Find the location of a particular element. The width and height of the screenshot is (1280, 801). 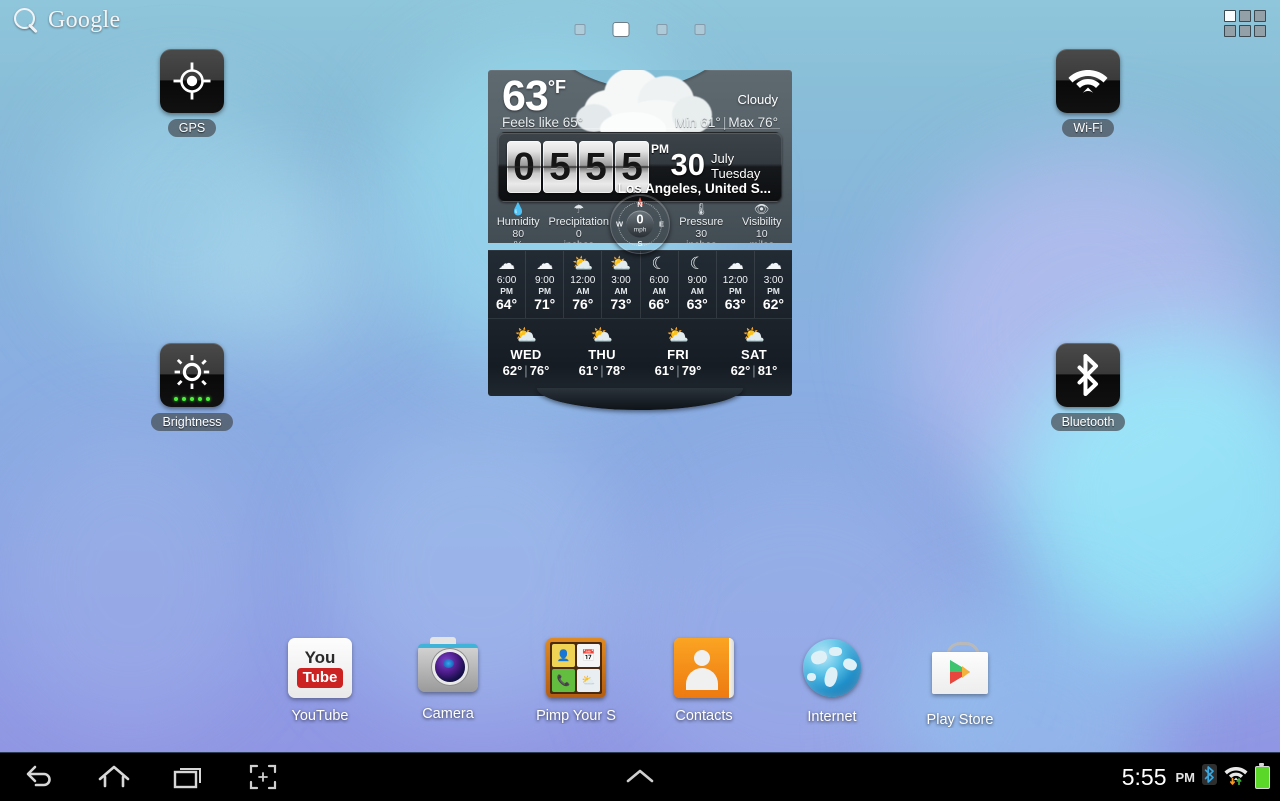

widget-toggle-brightness: Brightness is located at coordinates (192, 387).